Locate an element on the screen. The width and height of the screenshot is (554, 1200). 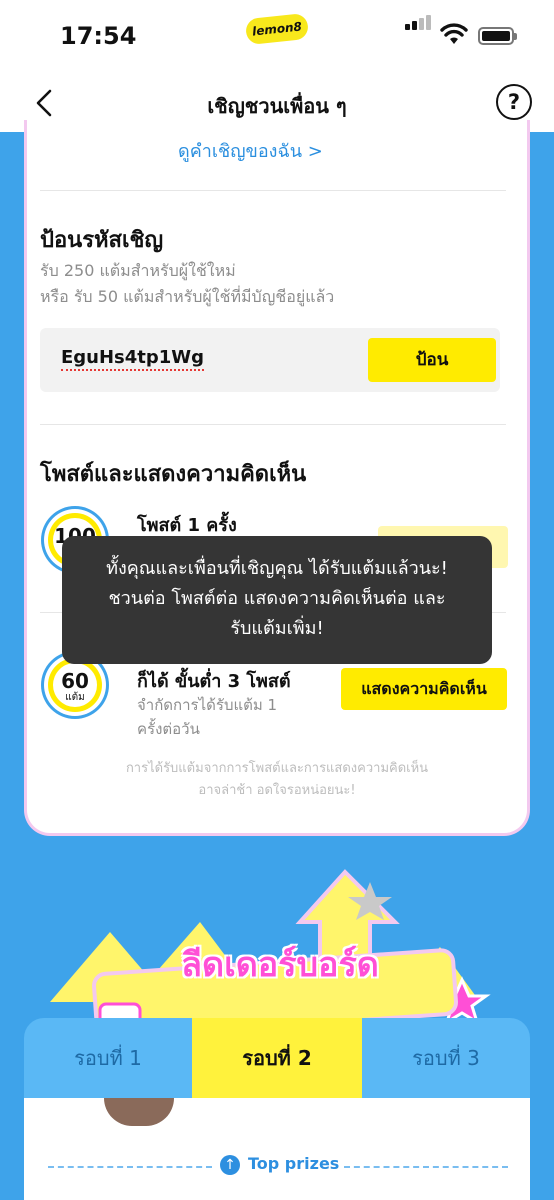
tab-round-1: รอบที่ 1 is located at coordinates (108, 1058).